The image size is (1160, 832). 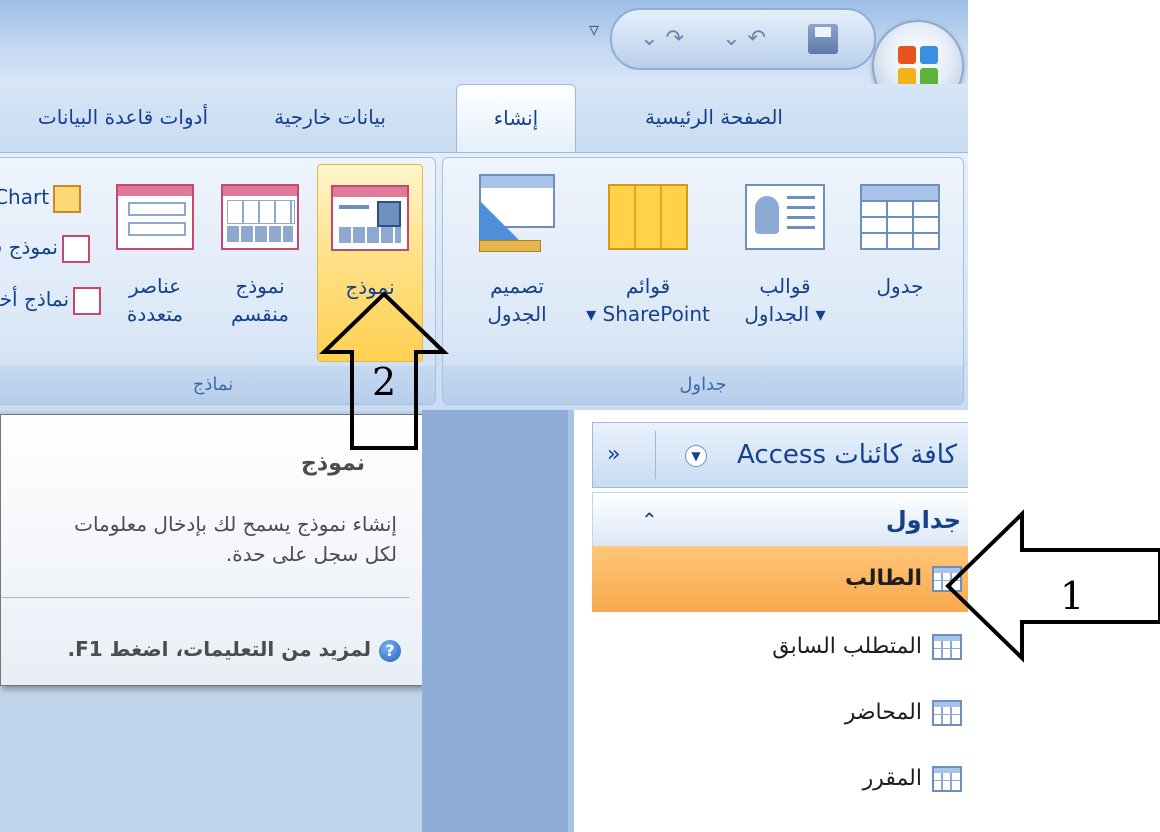 I want to click on callout-number-1: 1, so click(x=1072, y=596).